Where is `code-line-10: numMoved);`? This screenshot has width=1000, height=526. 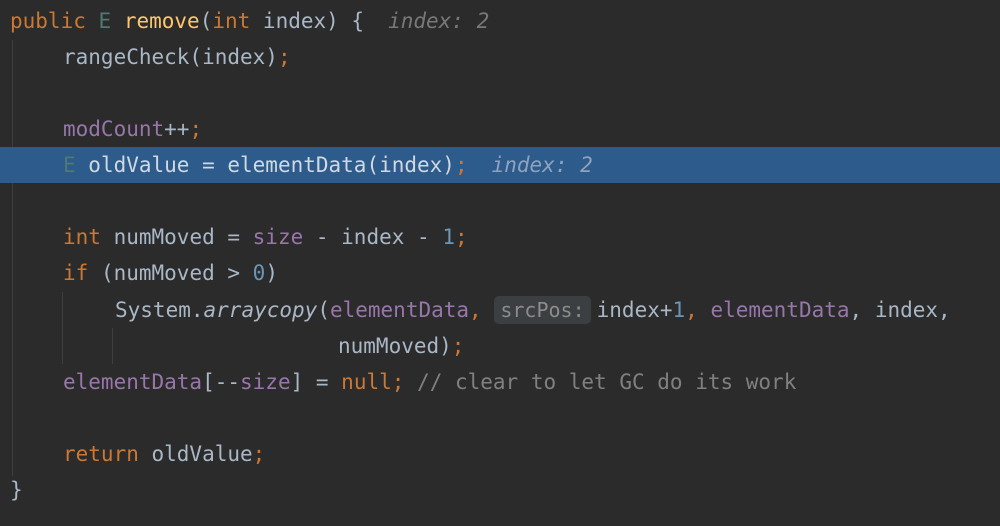 code-line-10: numMoved); is located at coordinates (500, 346).